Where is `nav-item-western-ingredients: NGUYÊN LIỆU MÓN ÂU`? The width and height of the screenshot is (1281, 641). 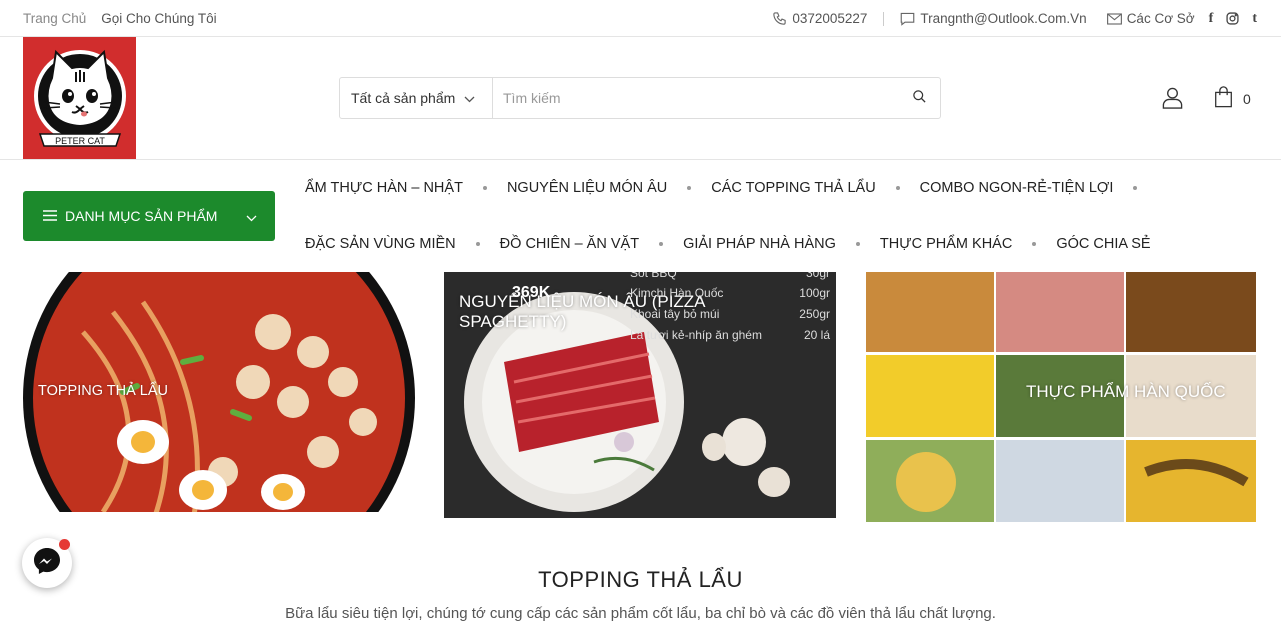
nav-item-western-ingredients: NGUYÊN LIỆU MÓN ÂU is located at coordinates (587, 188).